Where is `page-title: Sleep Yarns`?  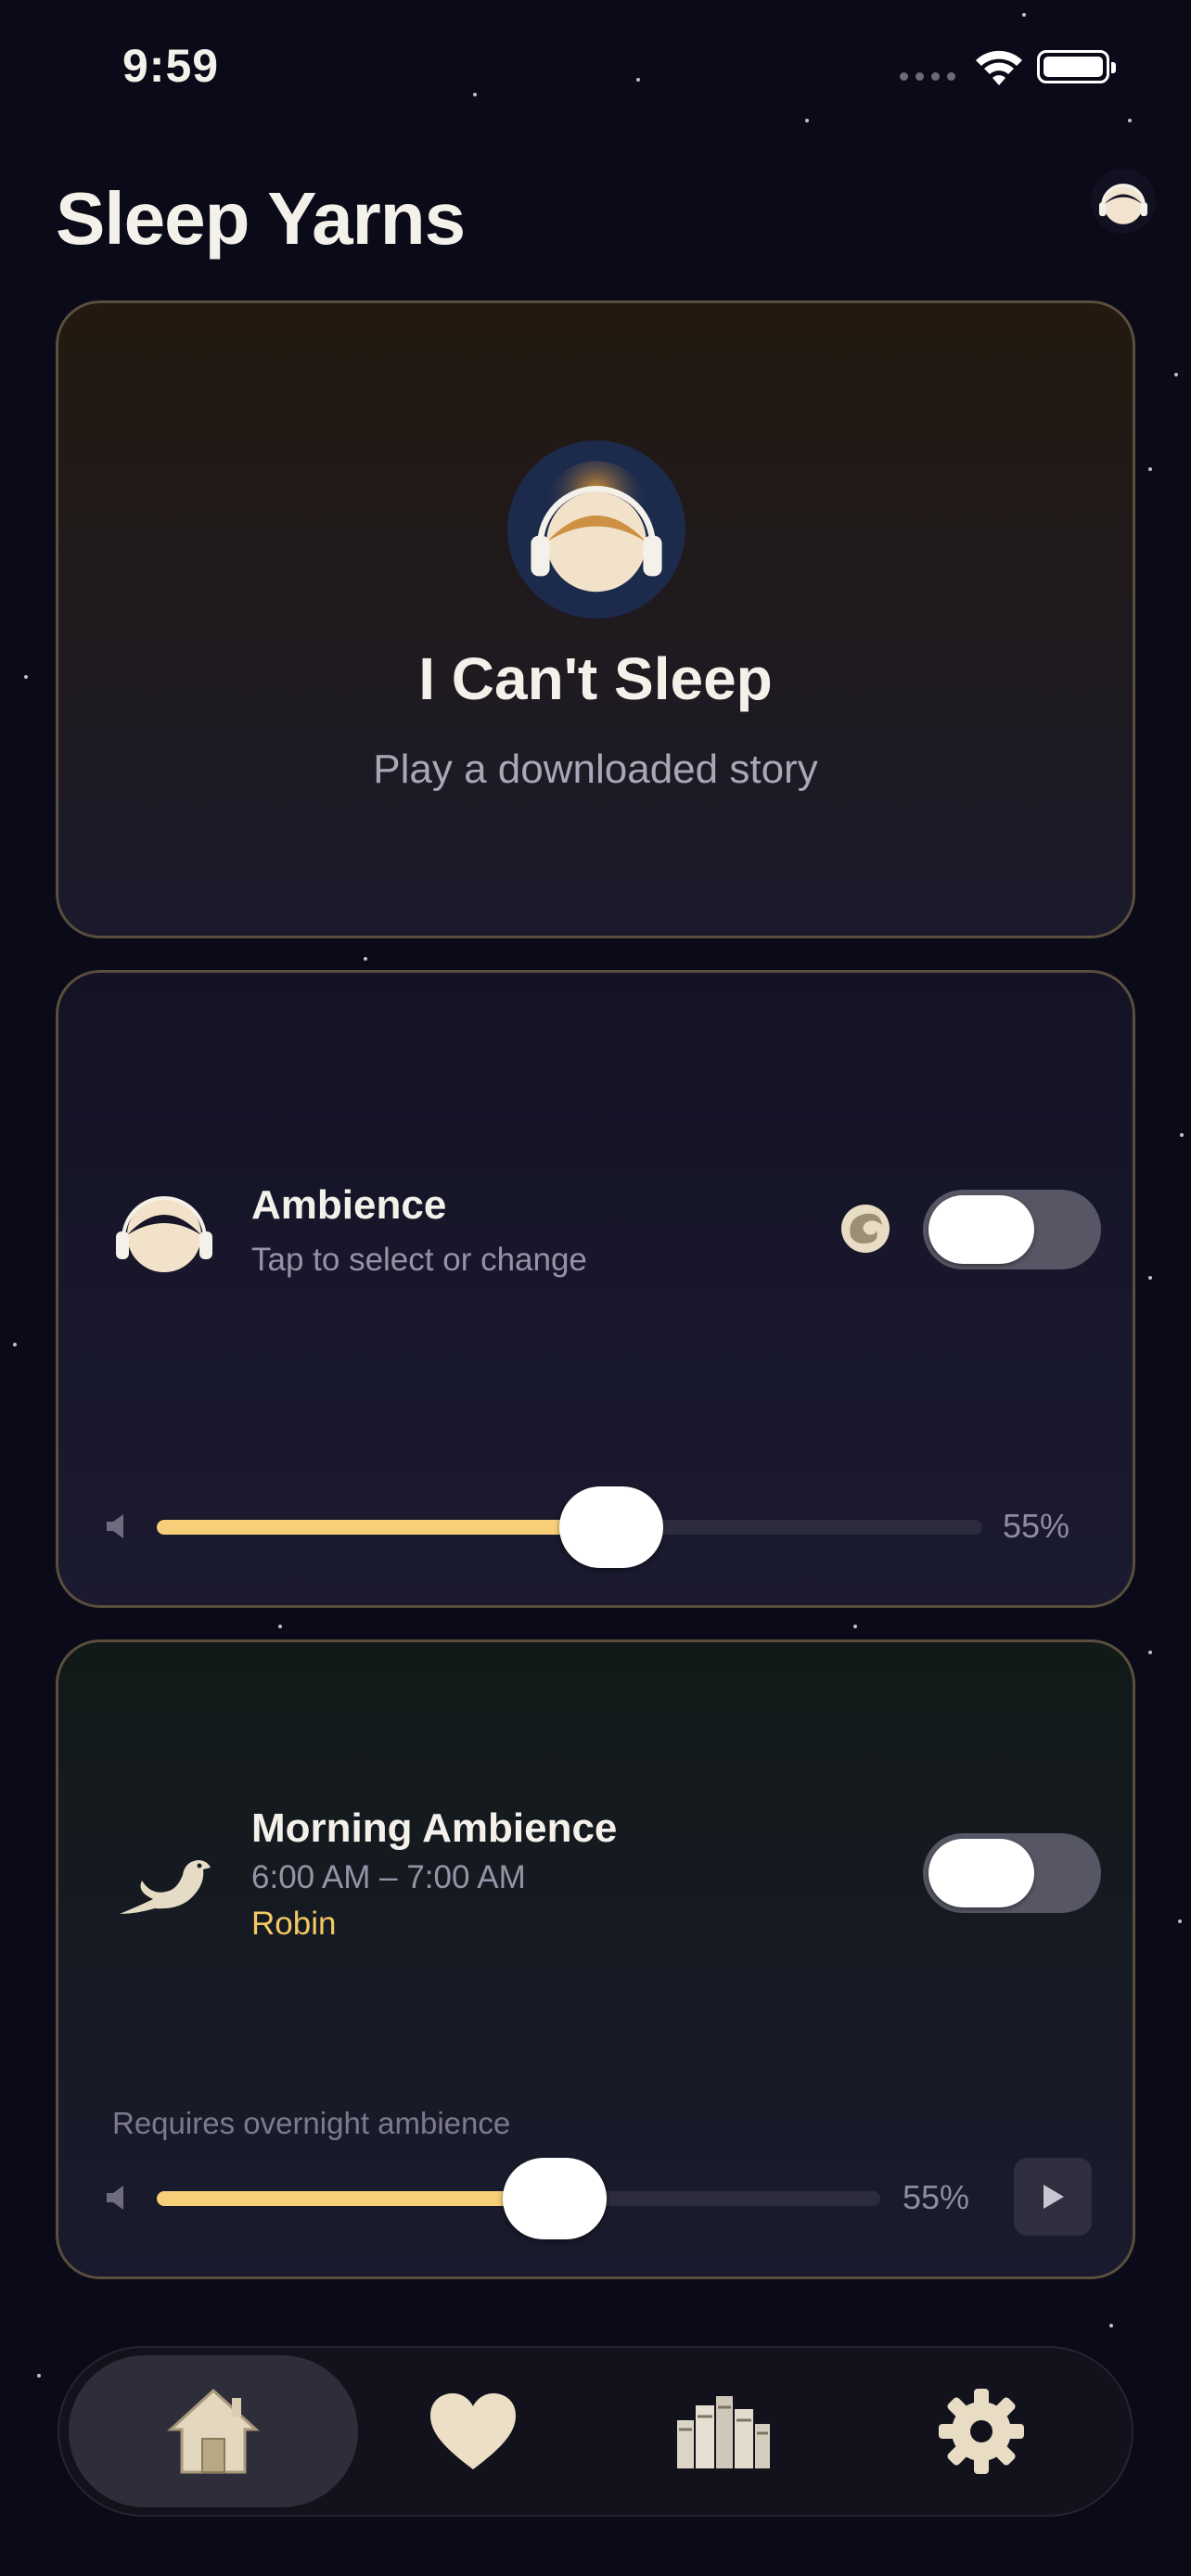 page-title: Sleep Yarns is located at coordinates (261, 218).